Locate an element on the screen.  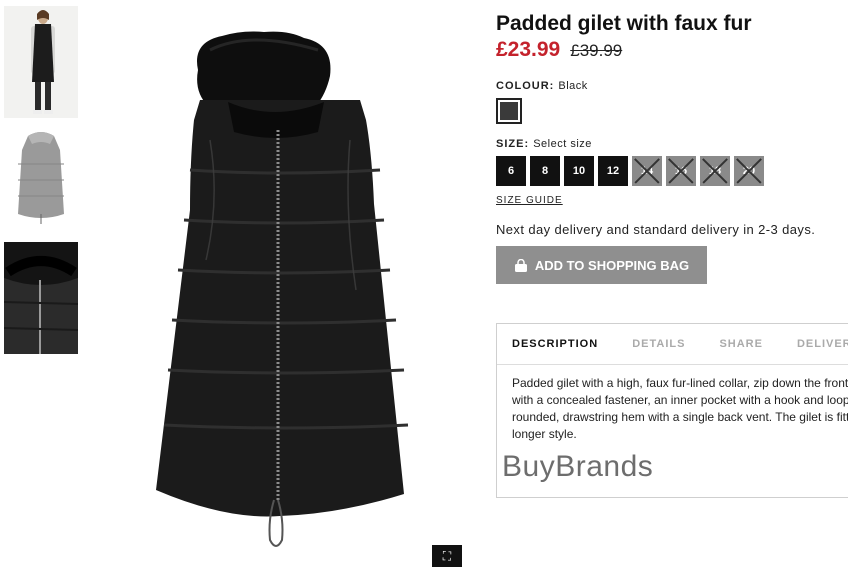
swatch-fill is located at coordinates (509, 111).